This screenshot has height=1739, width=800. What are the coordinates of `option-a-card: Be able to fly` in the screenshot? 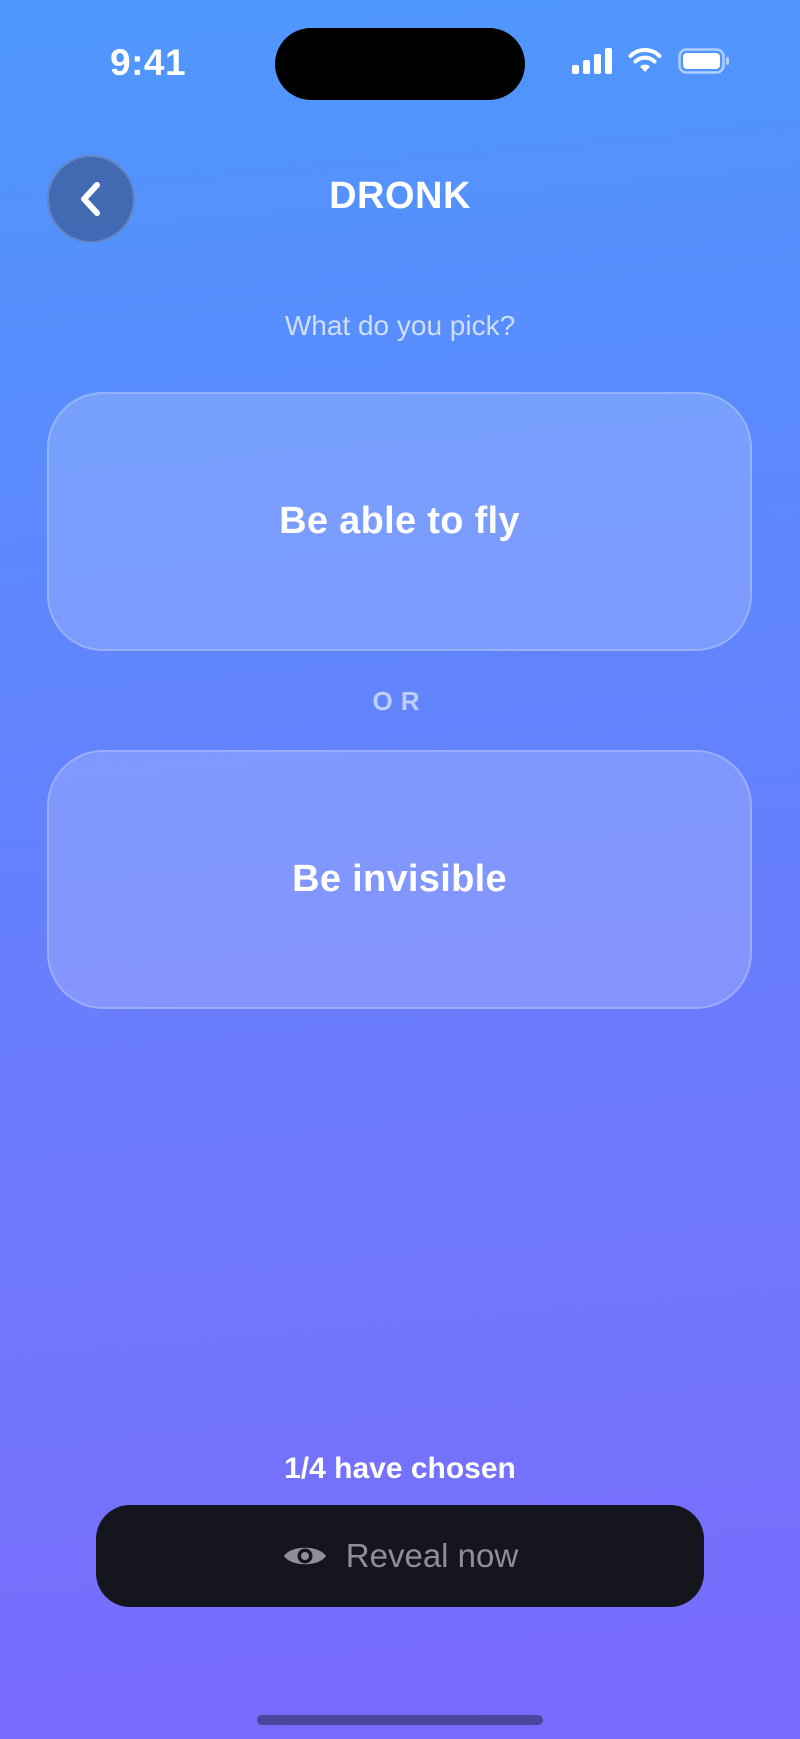 It's located at (399, 521).